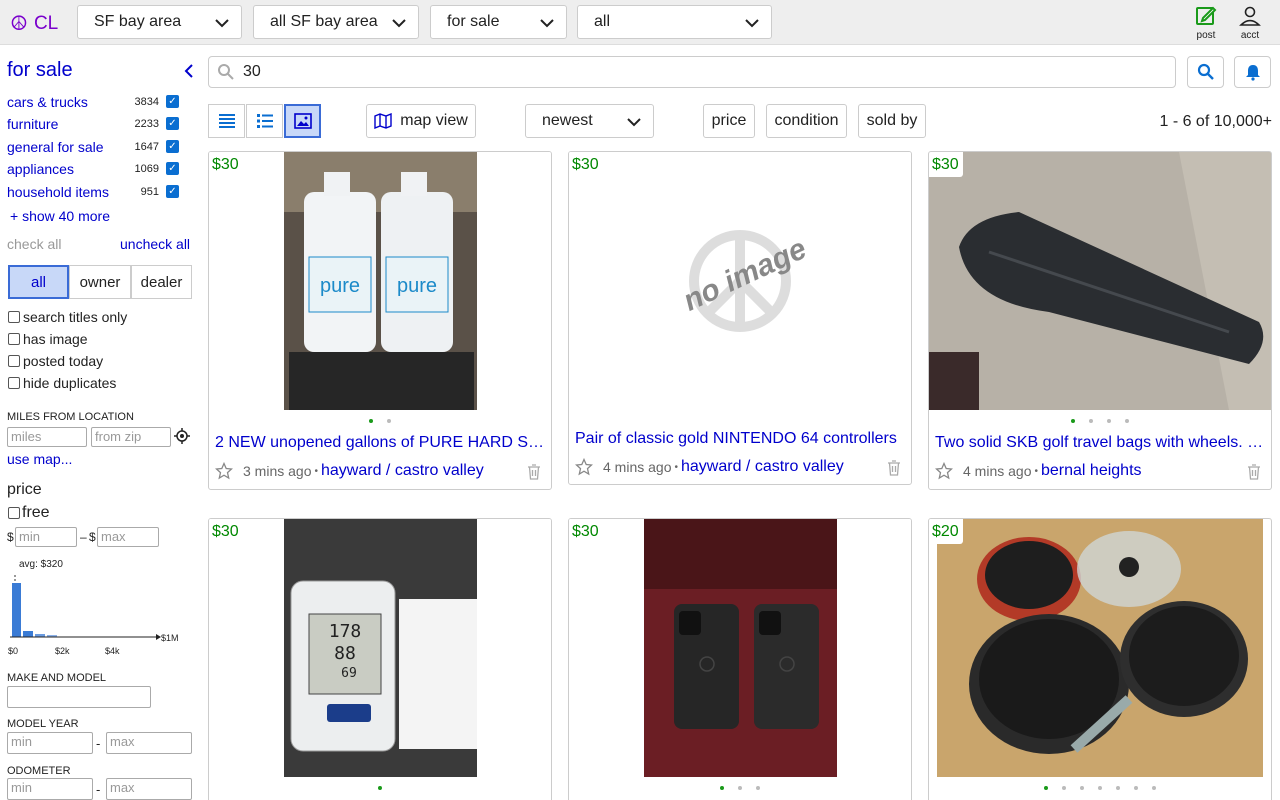 This screenshot has height=800, width=1280. What do you see at coordinates (100, 282) in the screenshot?
I see `seller-owner-button: owner` at bounding box center [100, 282].